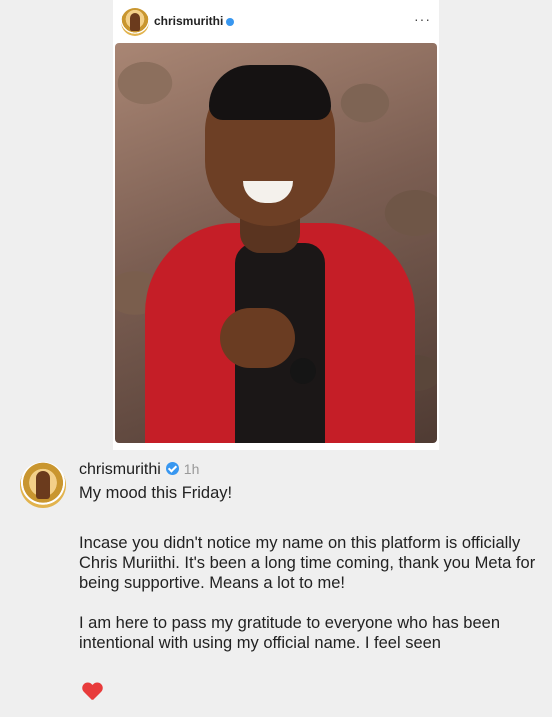 Image resolution: width=552 pixels, height=717 pixels. Describe the element at coordinates (120, 469) in the screenshot. I see `comment-username: chrismurithi` at that location.